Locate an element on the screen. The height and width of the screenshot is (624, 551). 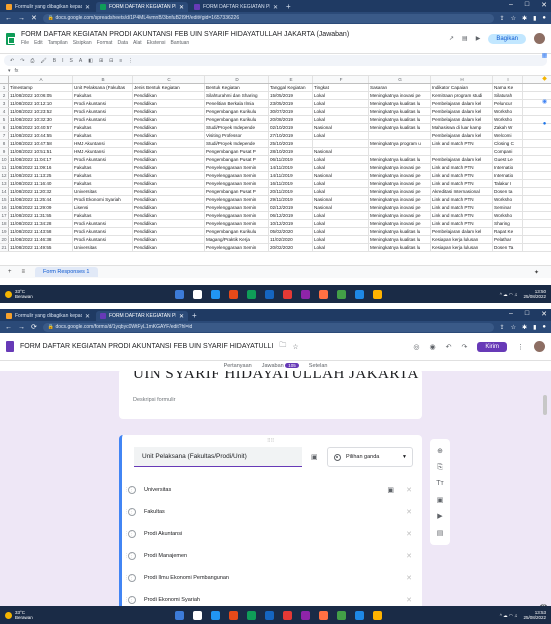
formula-bar: ▾ fx is located at coordinates (275, 71).